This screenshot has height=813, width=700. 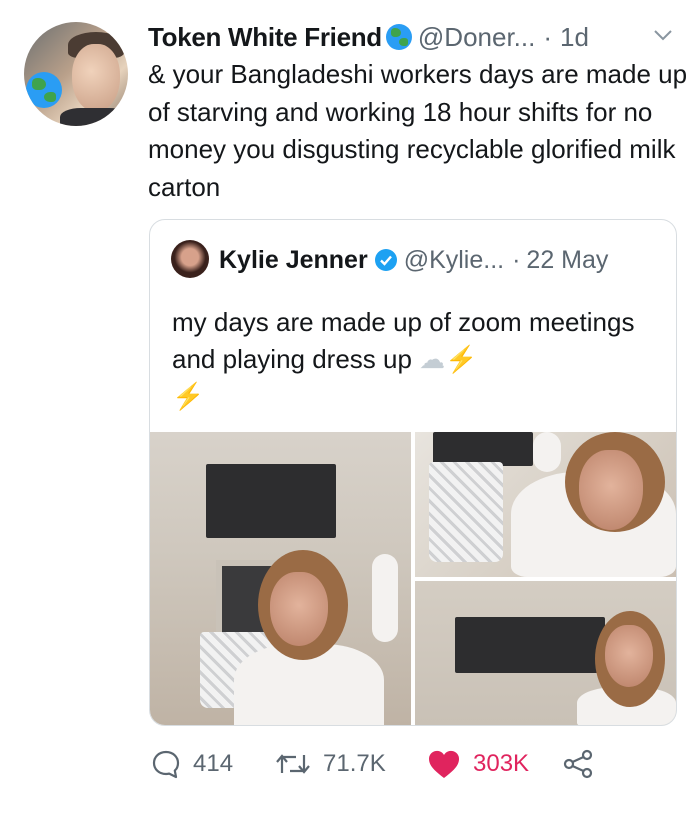 What do you see at coordinates (293, 260) in the screenshot?
I see `quoted-author-name: Kylie Jenner` at bounding box center [293, 260].